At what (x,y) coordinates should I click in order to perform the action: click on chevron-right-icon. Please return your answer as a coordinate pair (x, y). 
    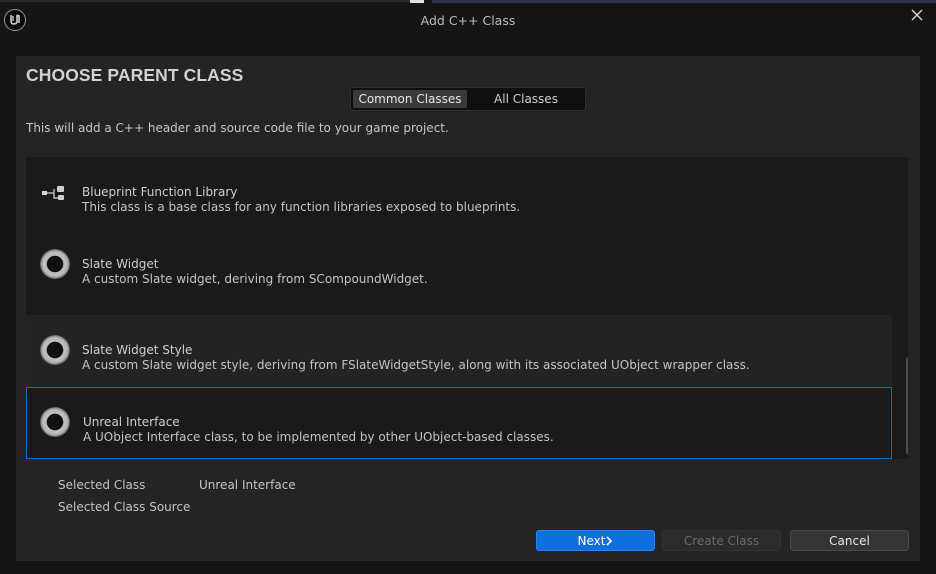
    Looking at the image, I should click on (609, 539).